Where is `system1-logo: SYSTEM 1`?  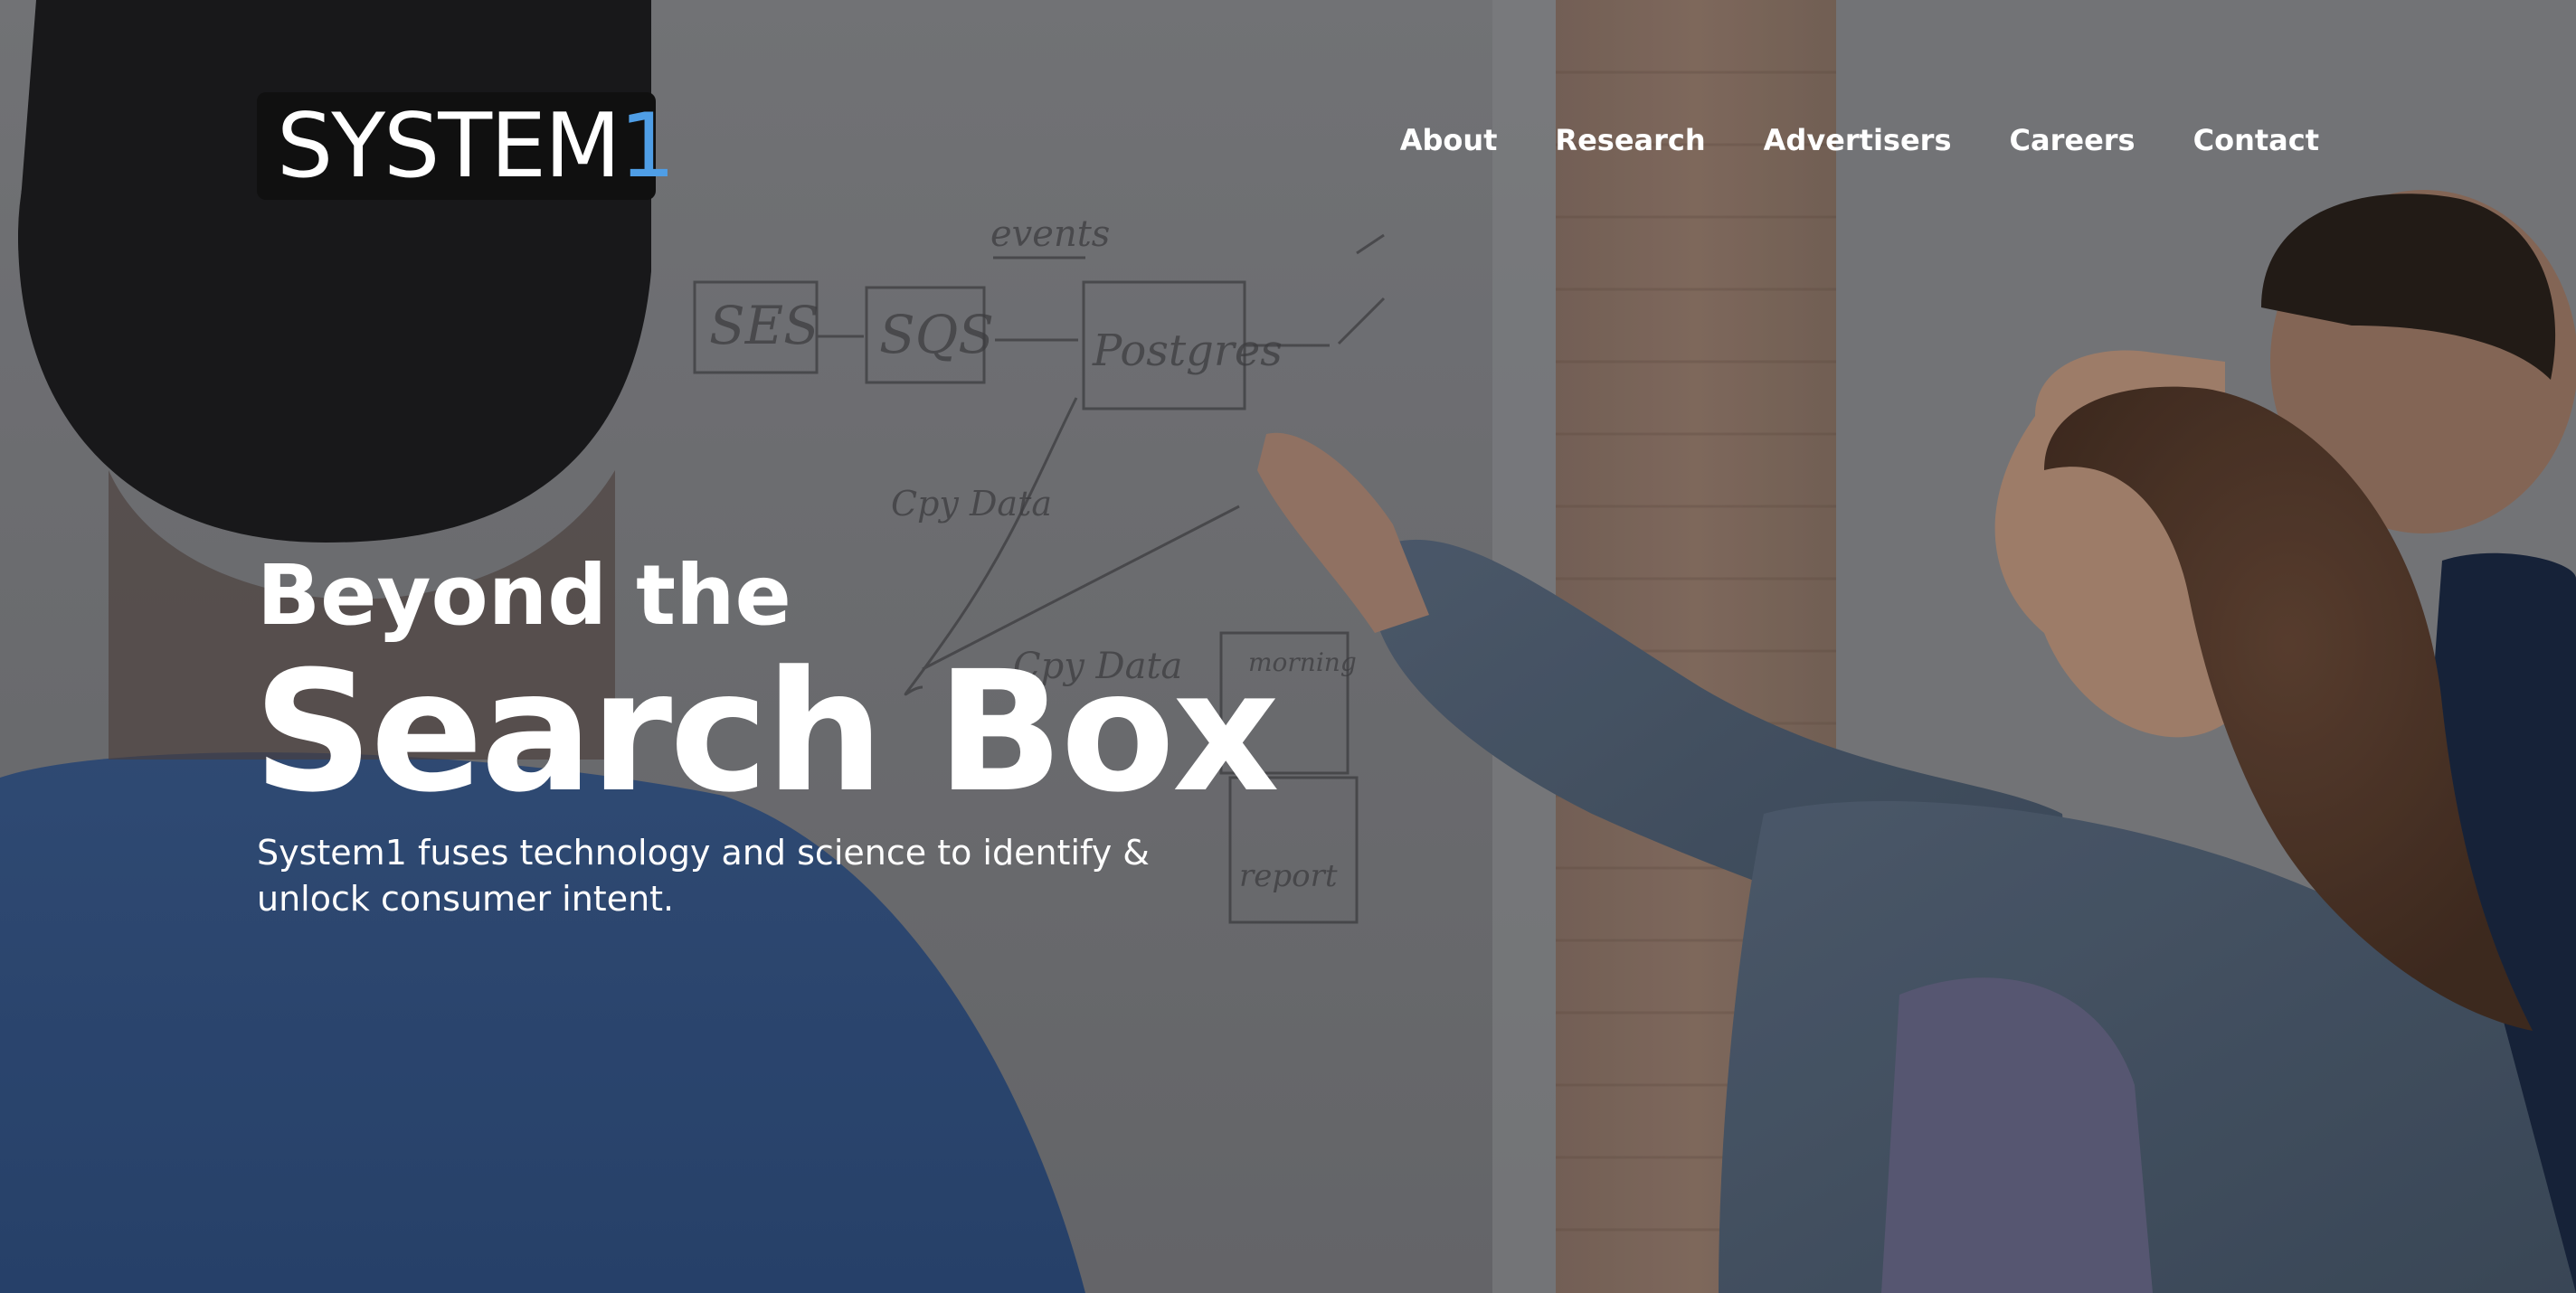 system1-logo: SYSTEM 1 is located at coordinates (466, 146).